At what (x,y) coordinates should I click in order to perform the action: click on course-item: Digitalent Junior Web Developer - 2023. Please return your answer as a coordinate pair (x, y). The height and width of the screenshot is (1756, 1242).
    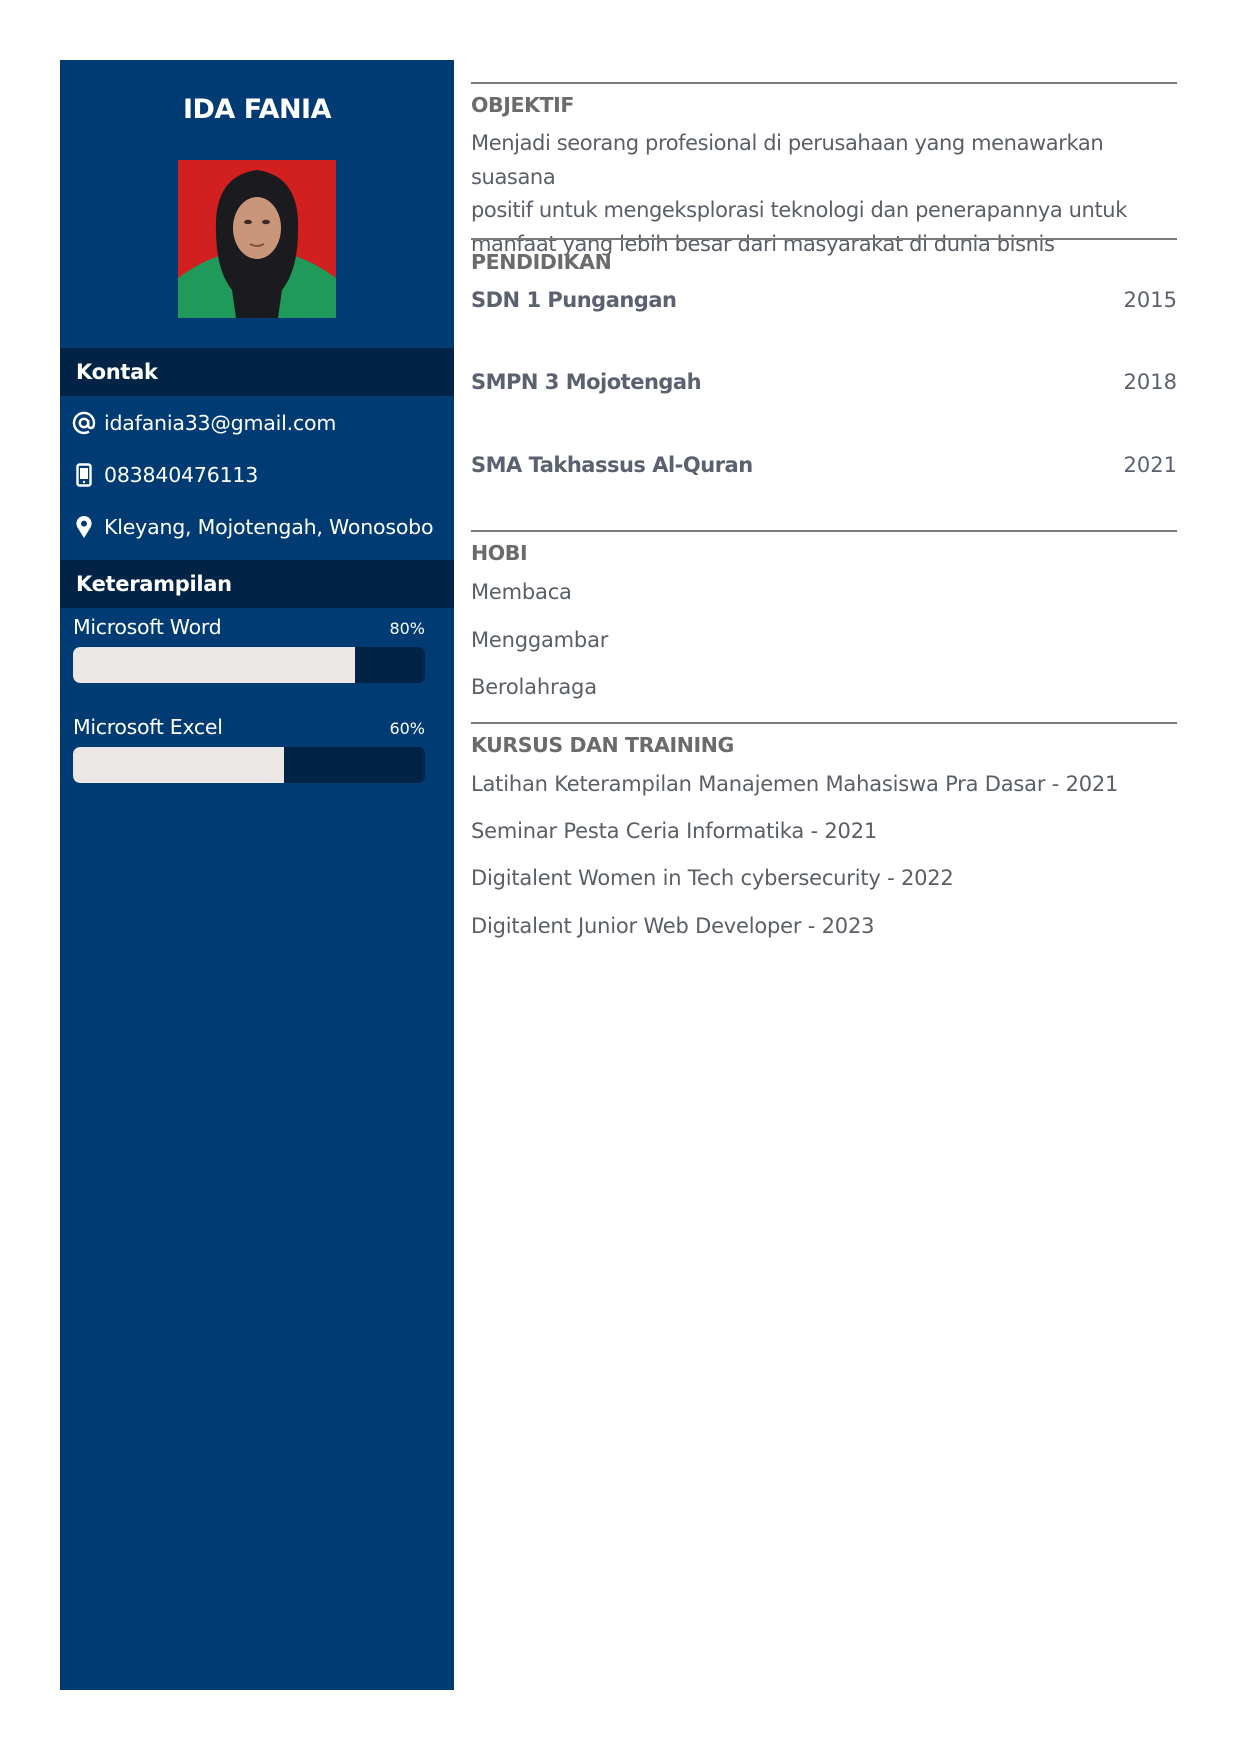
    Looking at the image, I should click on (673, 926).